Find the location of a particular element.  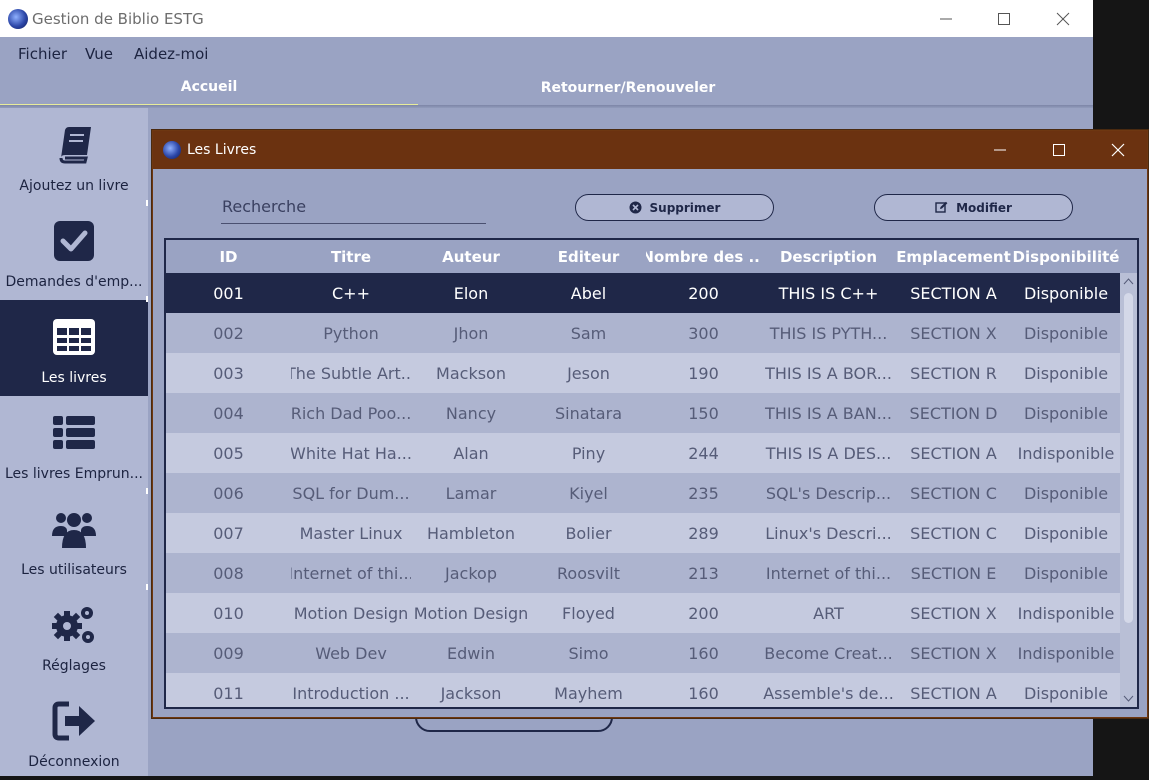

table-cell-titre: C++ is located at coordinates (351, 293).